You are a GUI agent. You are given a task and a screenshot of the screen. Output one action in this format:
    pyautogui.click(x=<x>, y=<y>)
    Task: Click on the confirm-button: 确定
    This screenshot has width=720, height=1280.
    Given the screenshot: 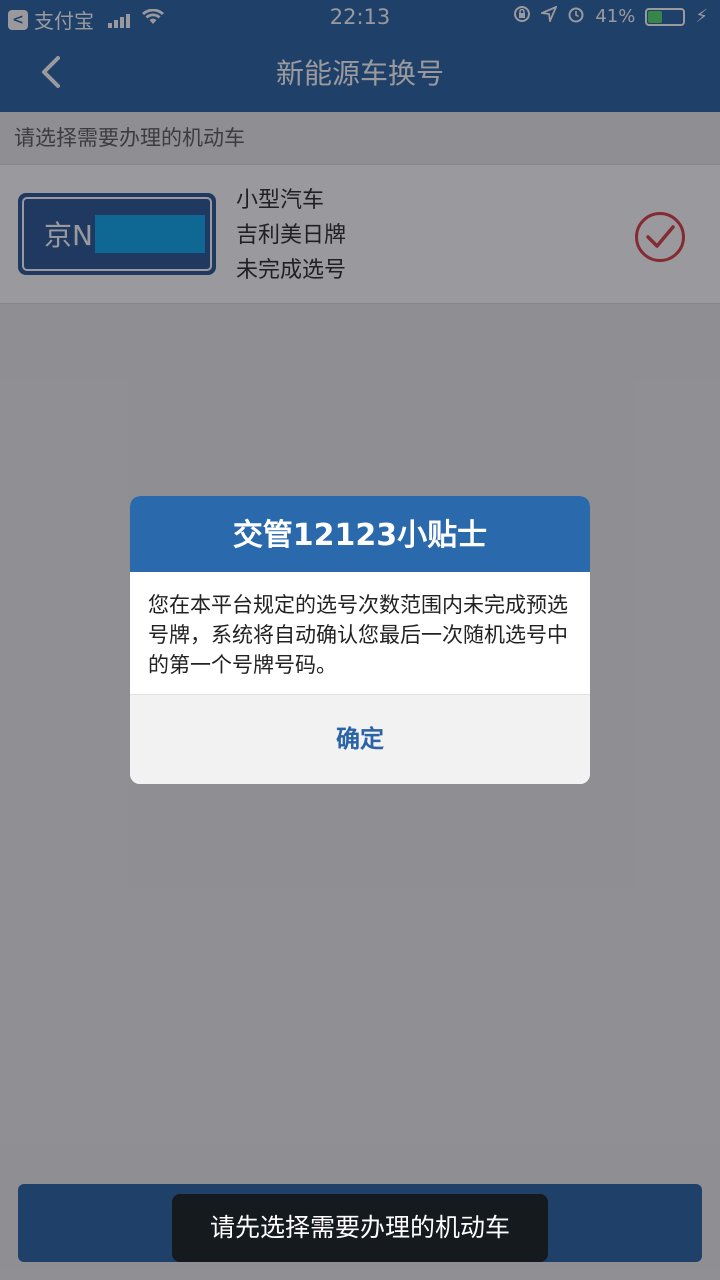 What is the action you would take?
    pyautogui.click(x=360, y=739)
    